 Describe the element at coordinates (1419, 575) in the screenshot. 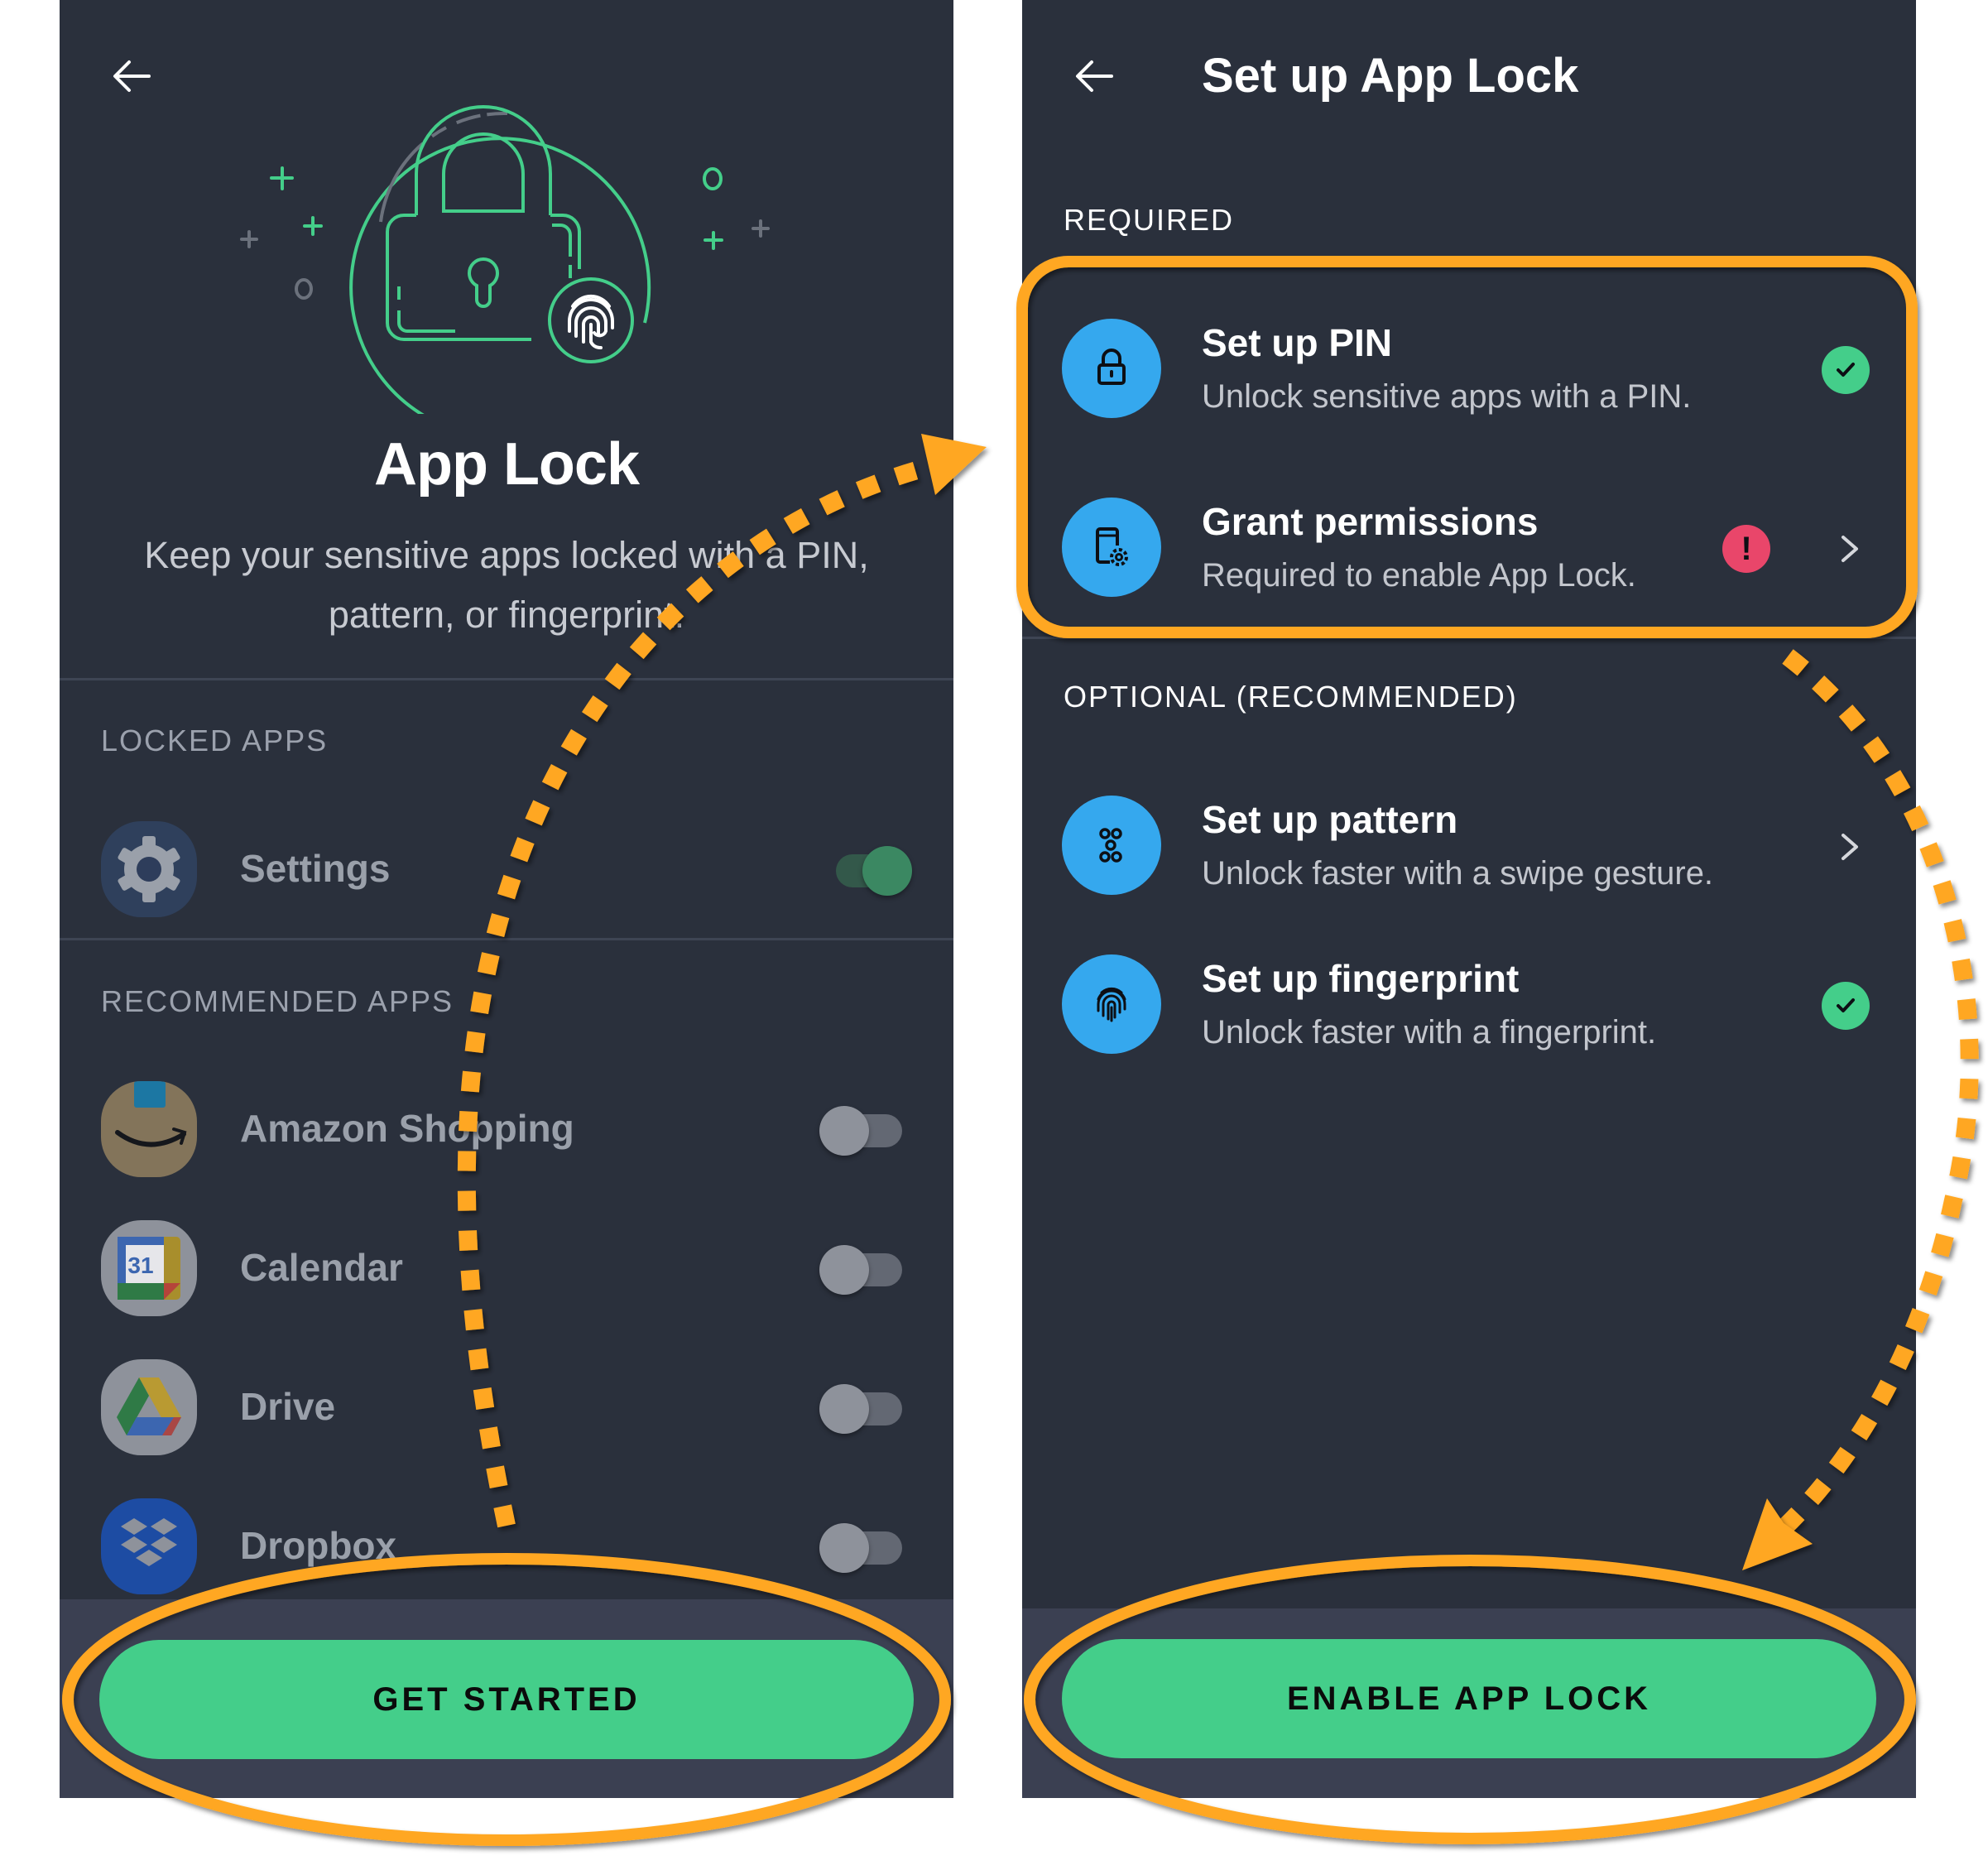

I see `step-description: Required to enable App Lock.` at that location.